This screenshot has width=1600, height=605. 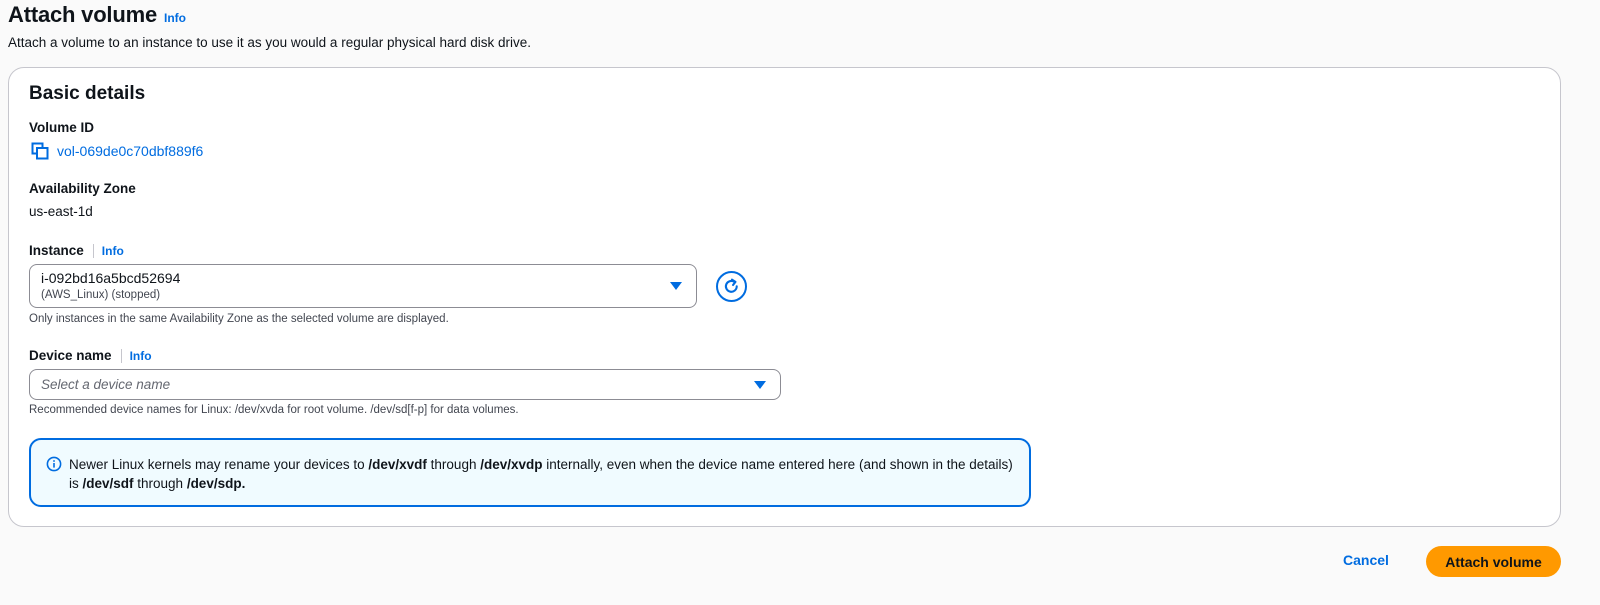 I want to click on attach-volume-button: Attach volume, so click(x=1493, y=561).